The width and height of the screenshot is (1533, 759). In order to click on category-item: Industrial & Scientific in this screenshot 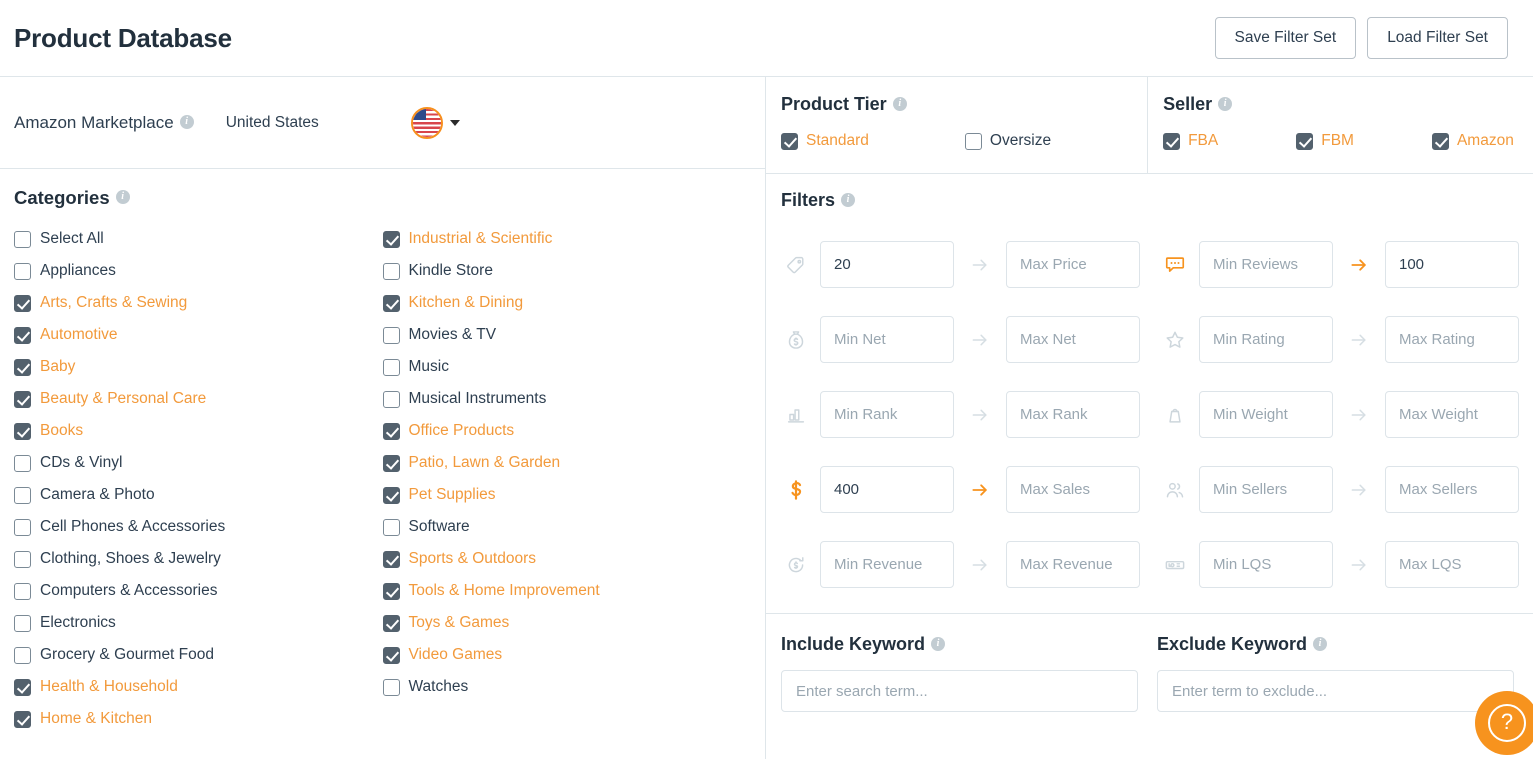, I will do `click(567, 239)`.